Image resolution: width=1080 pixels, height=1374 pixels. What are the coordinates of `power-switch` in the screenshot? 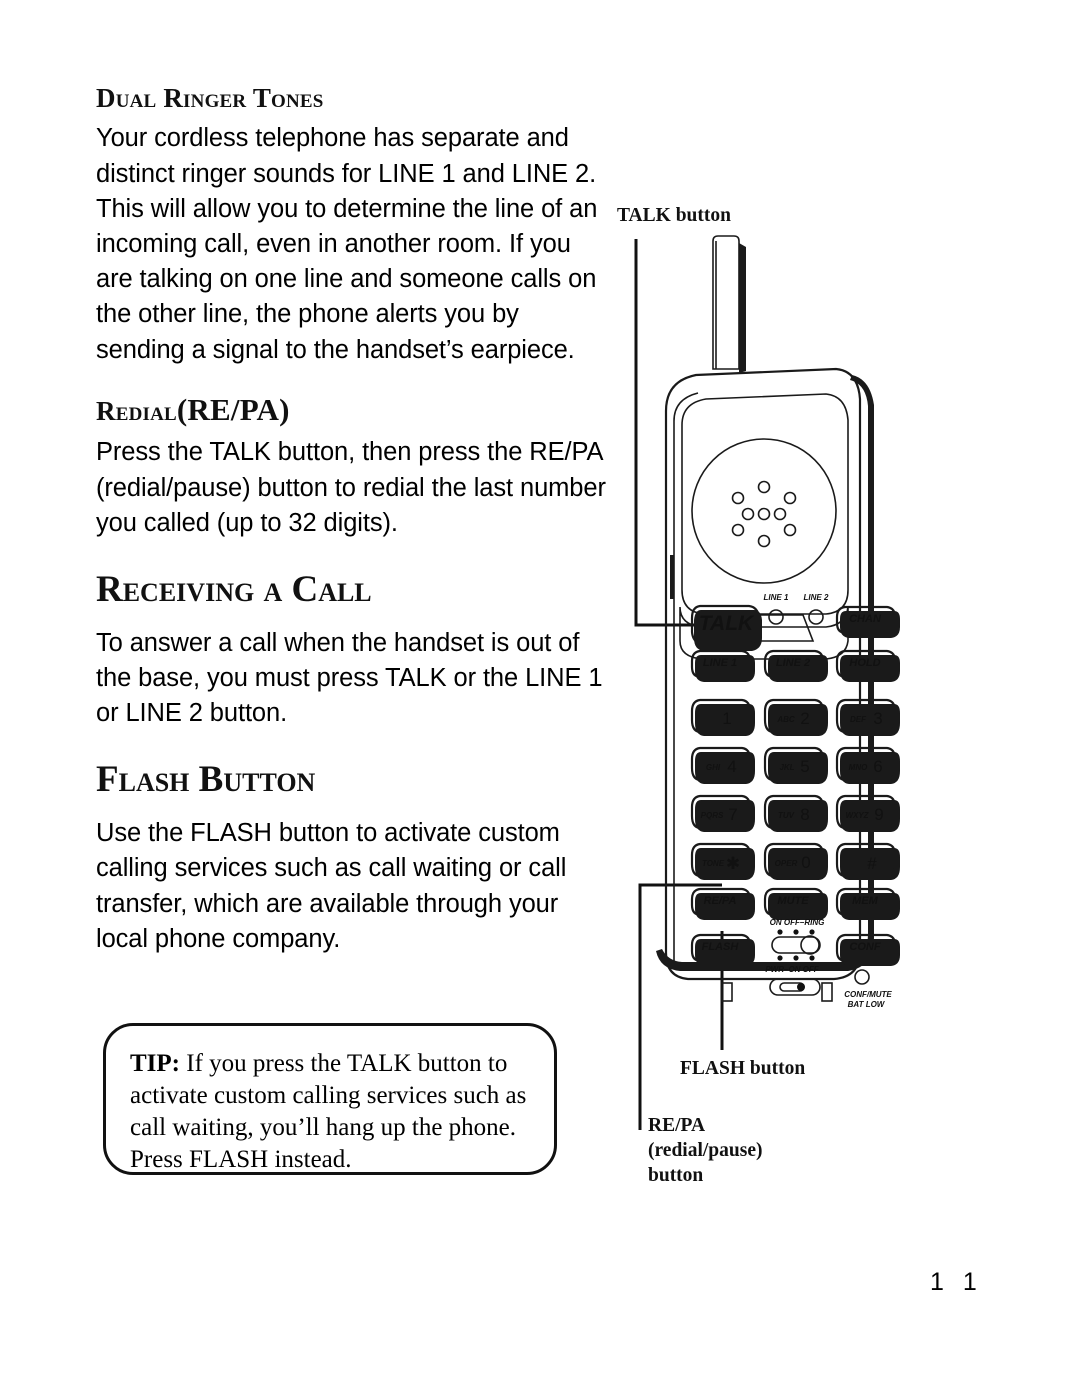 It's located at (795, 987).